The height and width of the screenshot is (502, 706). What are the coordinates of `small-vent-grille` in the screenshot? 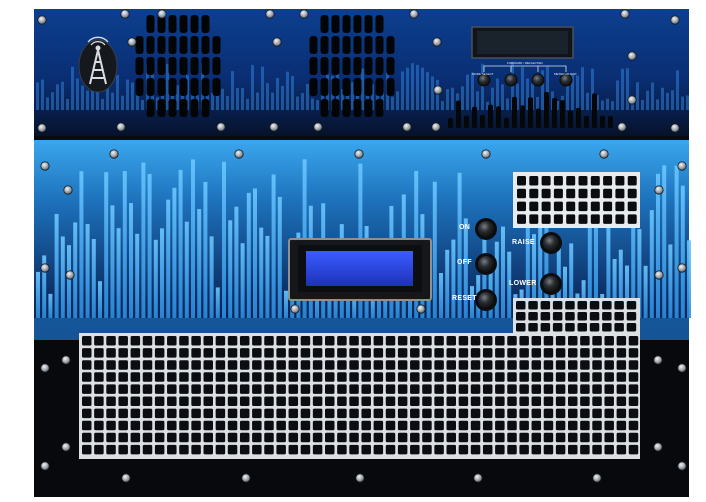 It's located at (576, 200).